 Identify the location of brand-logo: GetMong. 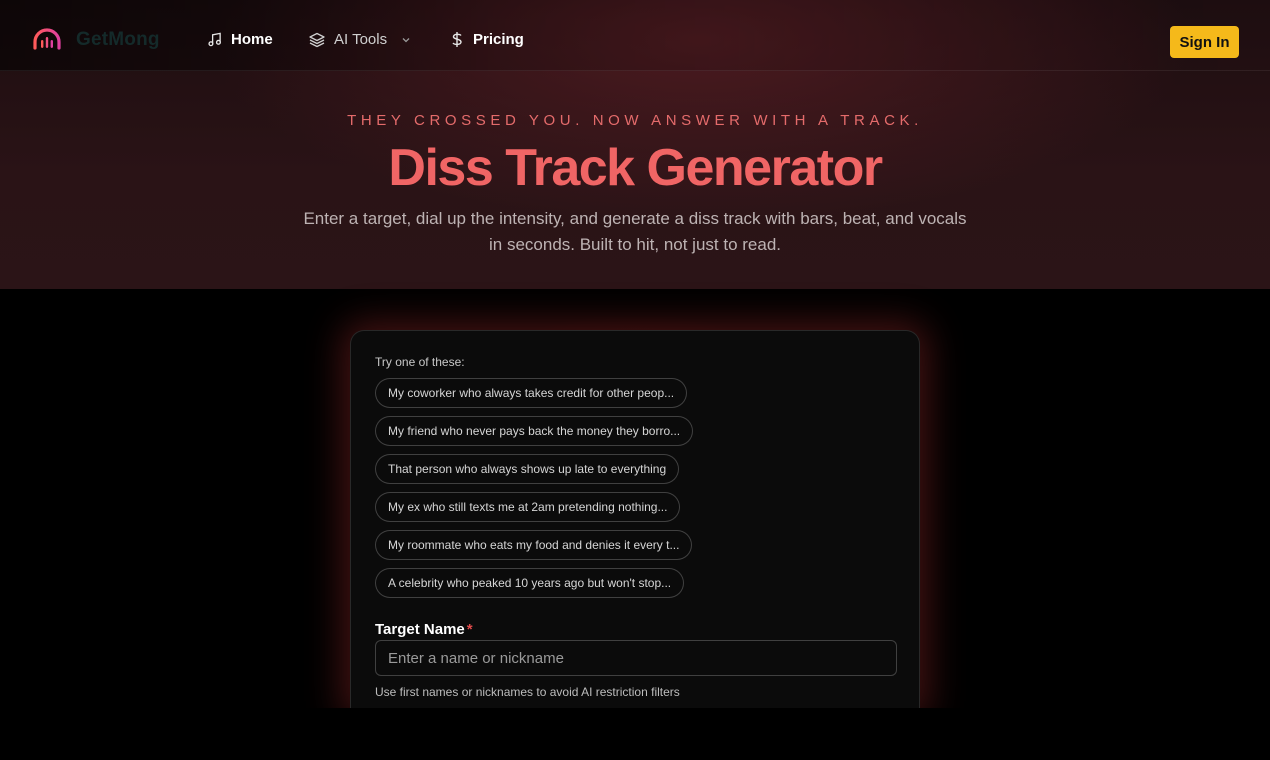
(96, 40).